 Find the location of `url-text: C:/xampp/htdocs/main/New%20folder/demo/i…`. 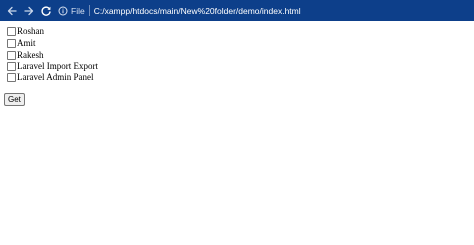

url-text: C:/xampp/htdocs/main/New%20folder/demo/i… is located at coordinates (197, 11).